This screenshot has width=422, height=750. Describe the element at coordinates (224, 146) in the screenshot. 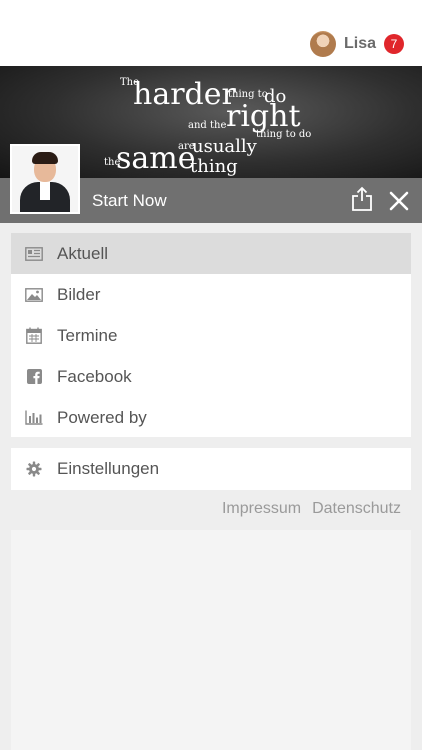

I see `quote-word: usually` at that location.